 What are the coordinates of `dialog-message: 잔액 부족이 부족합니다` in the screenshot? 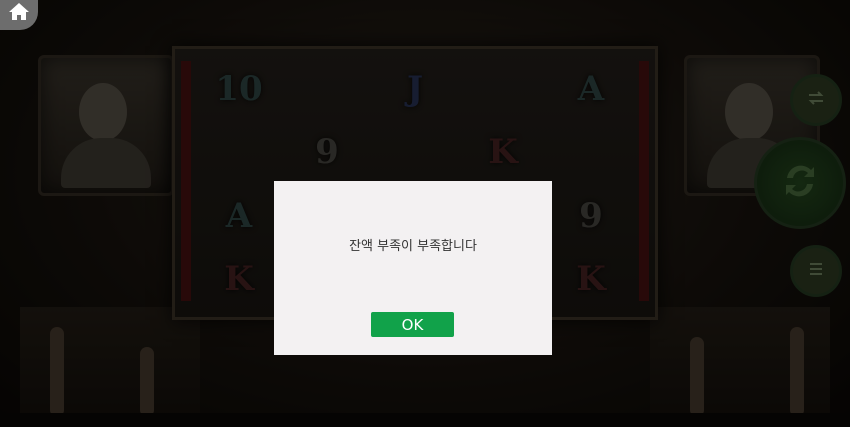 It's located at (413, 246).